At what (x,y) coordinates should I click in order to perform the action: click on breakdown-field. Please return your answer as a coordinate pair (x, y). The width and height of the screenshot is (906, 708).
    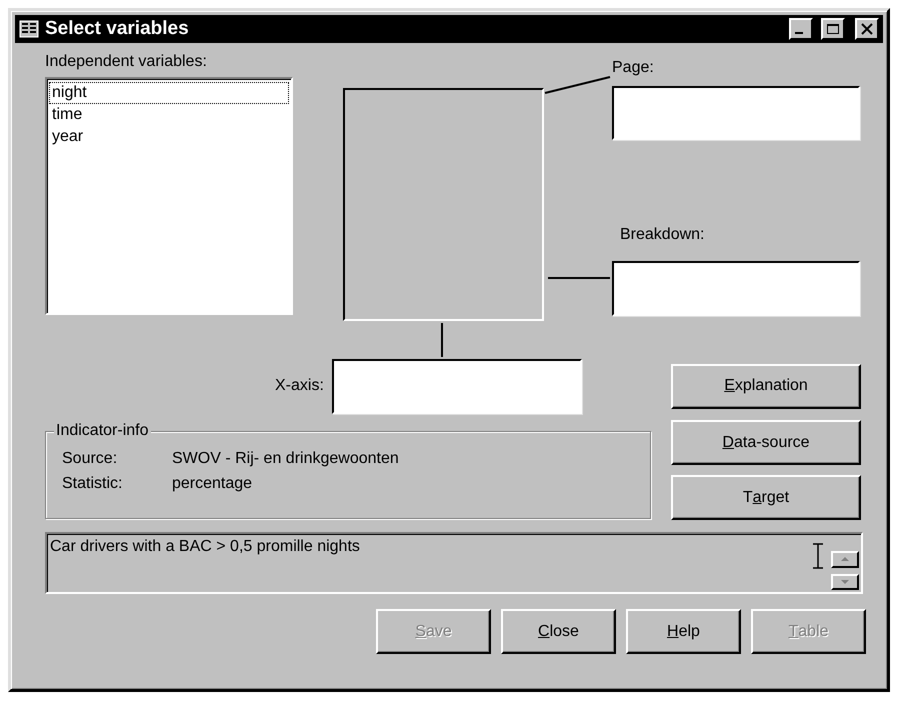
    Looking at the image, I should click on (736, 288).